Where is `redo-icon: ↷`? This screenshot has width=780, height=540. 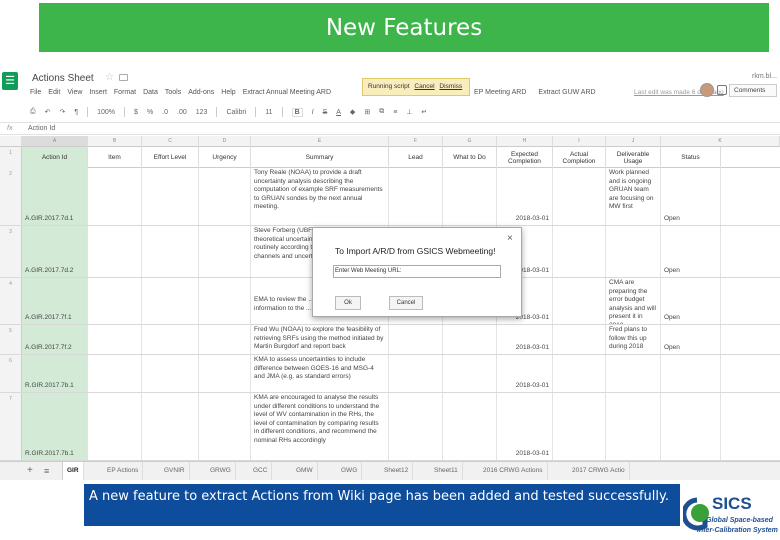
redo-icon: ↷ is located at coordinates (62, 112).